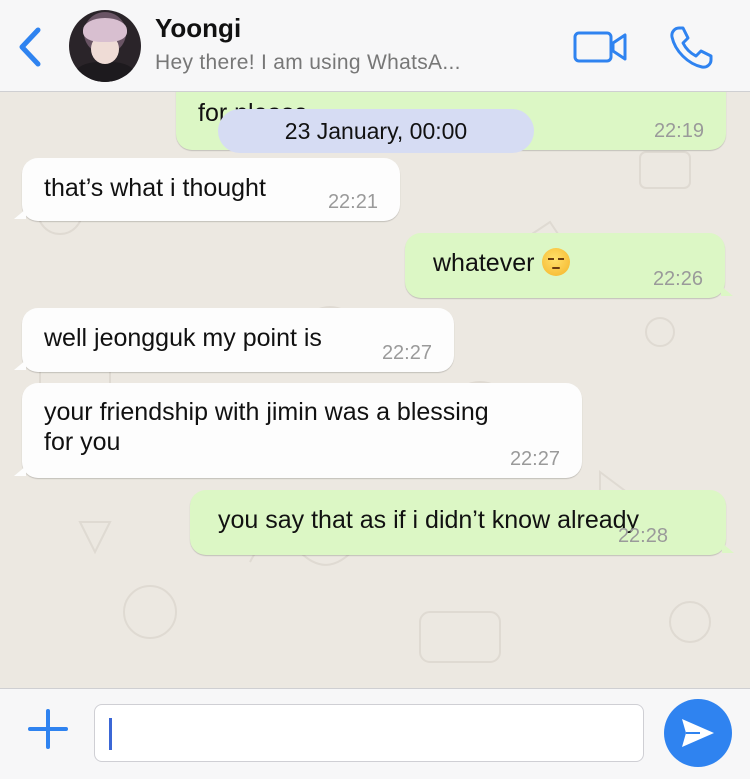 The width and height of the screenshot is (750, 779). I want to click on message-time: 22:19, so click(678, 131).